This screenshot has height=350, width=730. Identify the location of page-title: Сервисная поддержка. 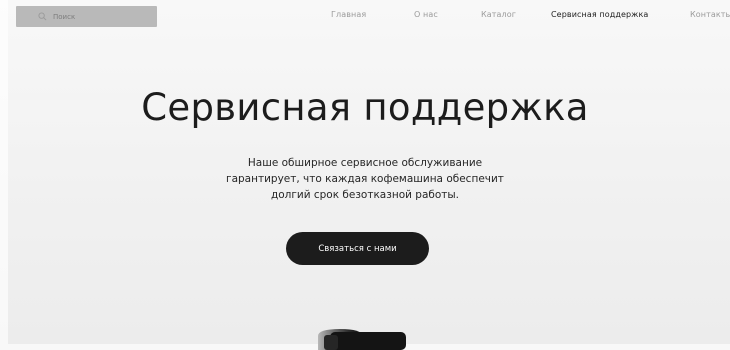
(365, 107).